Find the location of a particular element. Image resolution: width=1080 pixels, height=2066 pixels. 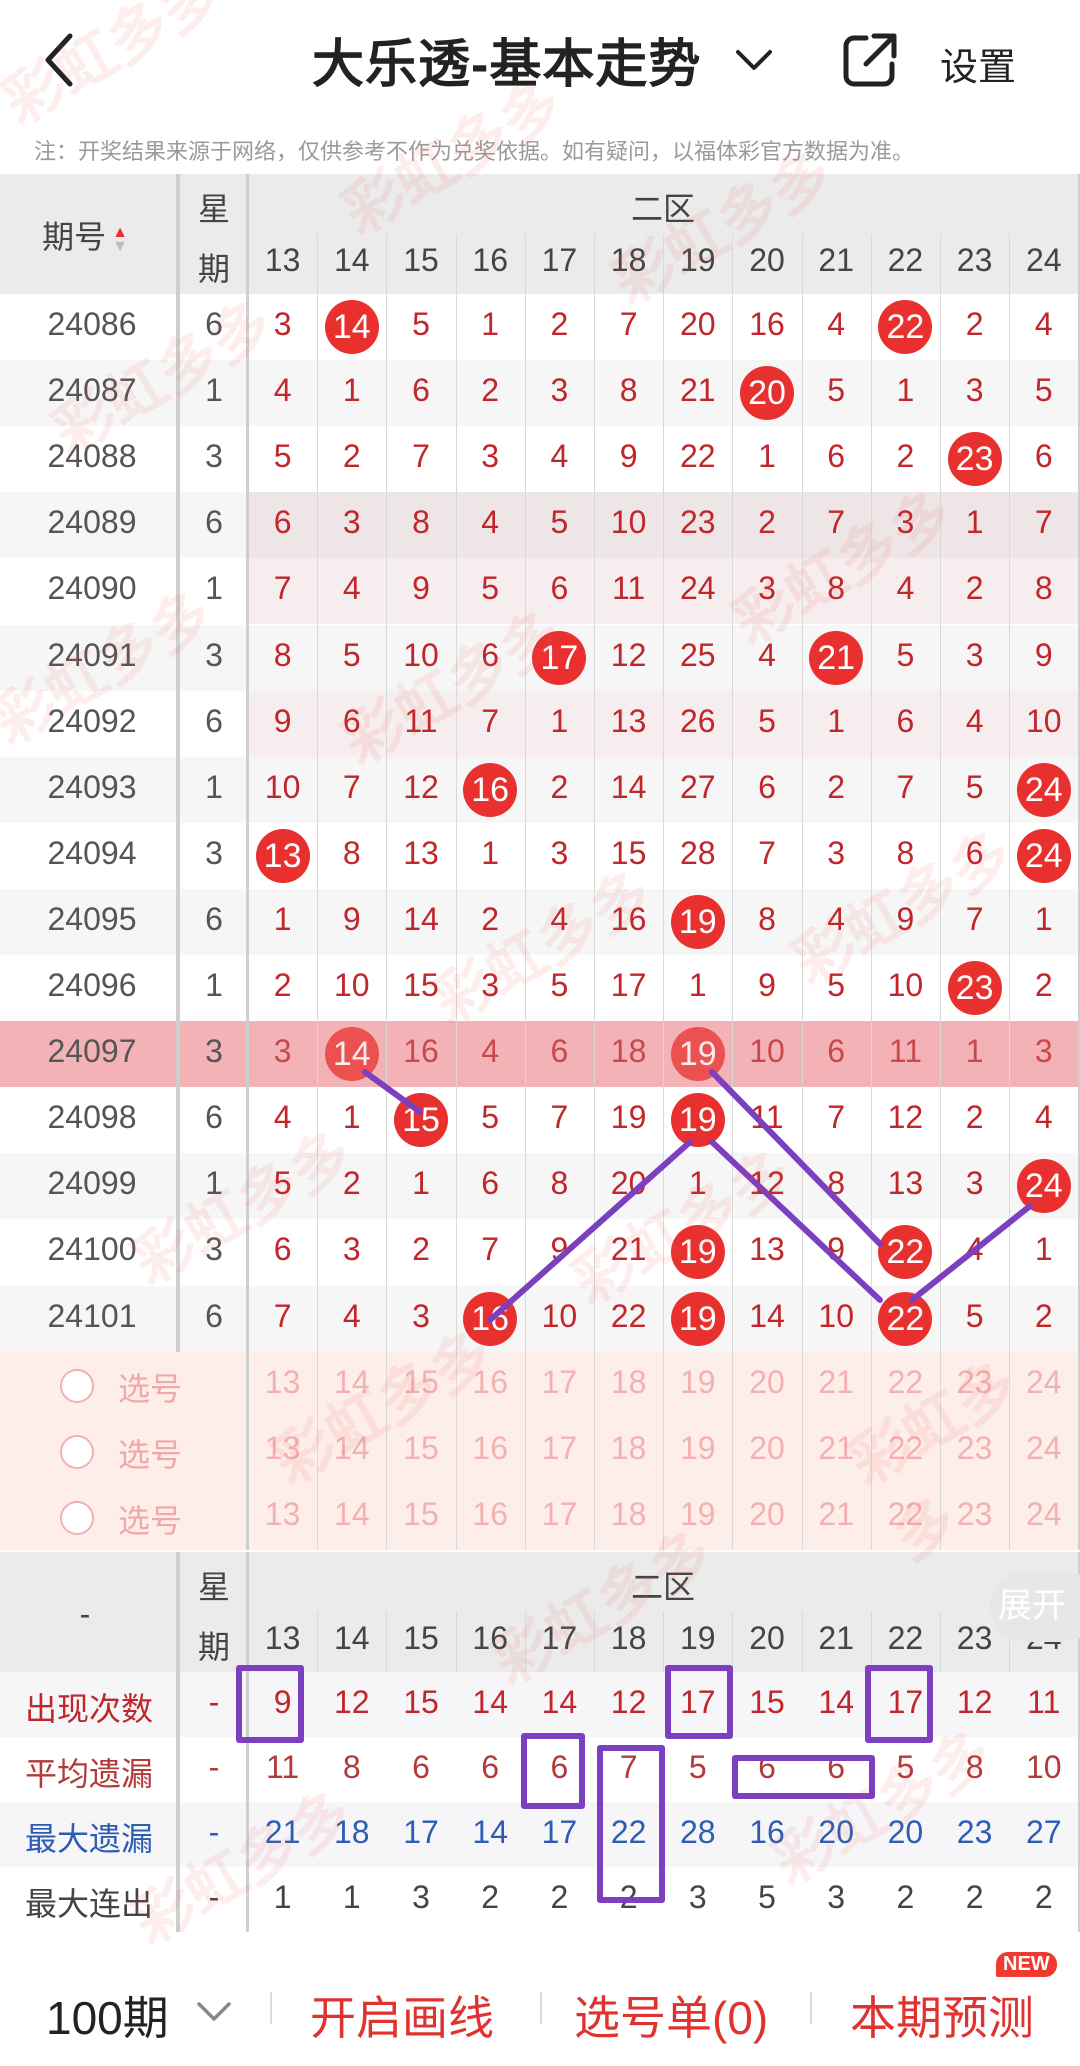

period-count-selector: 100期 is located at coordinates (107, 2015).